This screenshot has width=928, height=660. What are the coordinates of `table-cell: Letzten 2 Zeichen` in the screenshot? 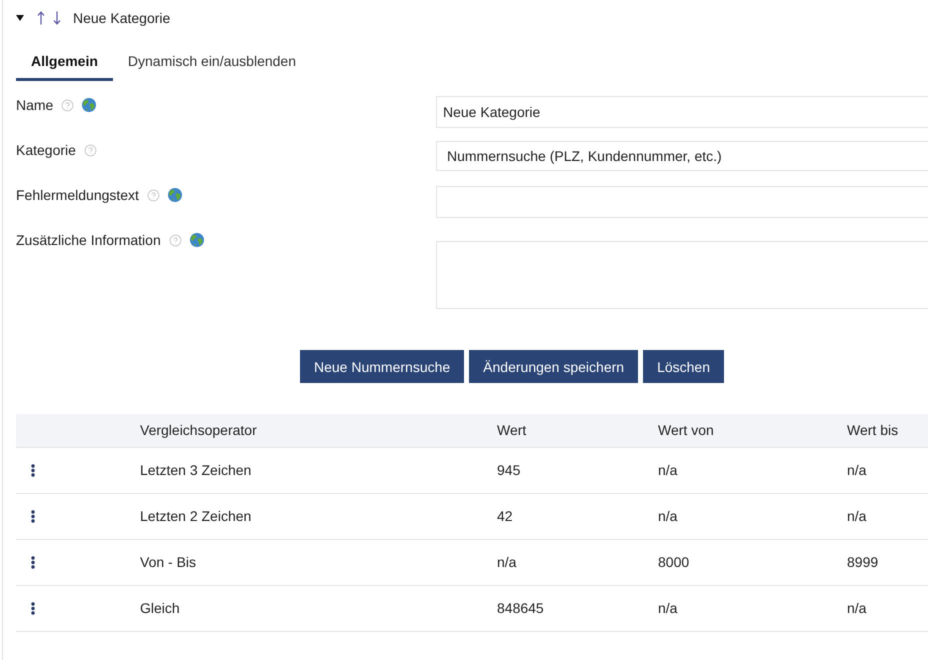 It's located at (303, 516).